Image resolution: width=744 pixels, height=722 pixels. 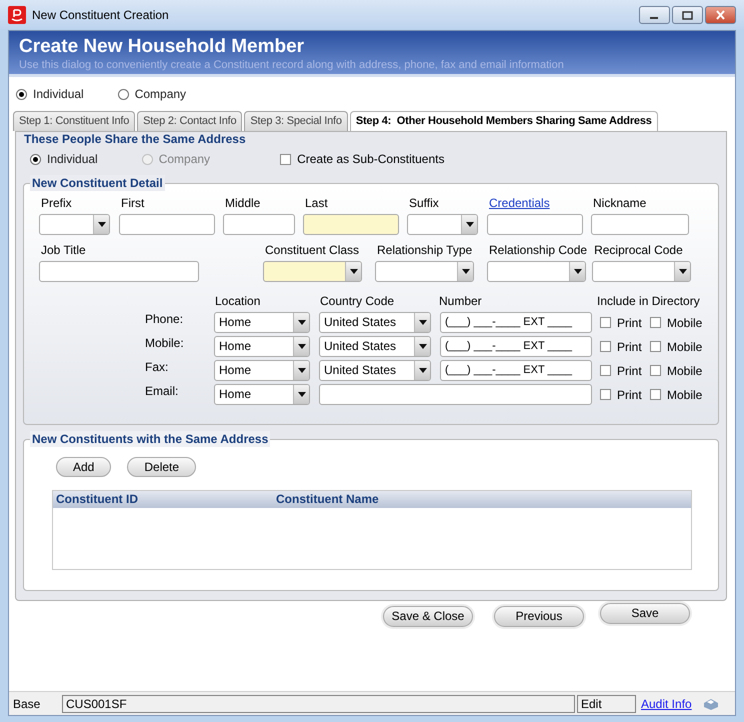 What do you see at coordinates (428, 616) in the screenshot?
I see `action-button: Save & Close` at bounding box center [428, 616].